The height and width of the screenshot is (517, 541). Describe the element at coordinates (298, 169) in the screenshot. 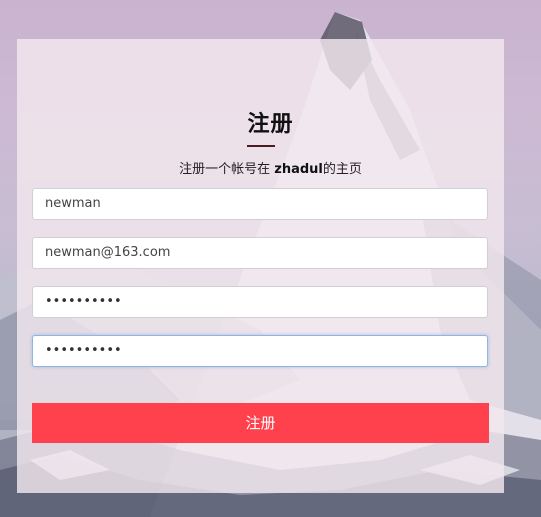

I see `subtitle-brand: zhadul` at that location.